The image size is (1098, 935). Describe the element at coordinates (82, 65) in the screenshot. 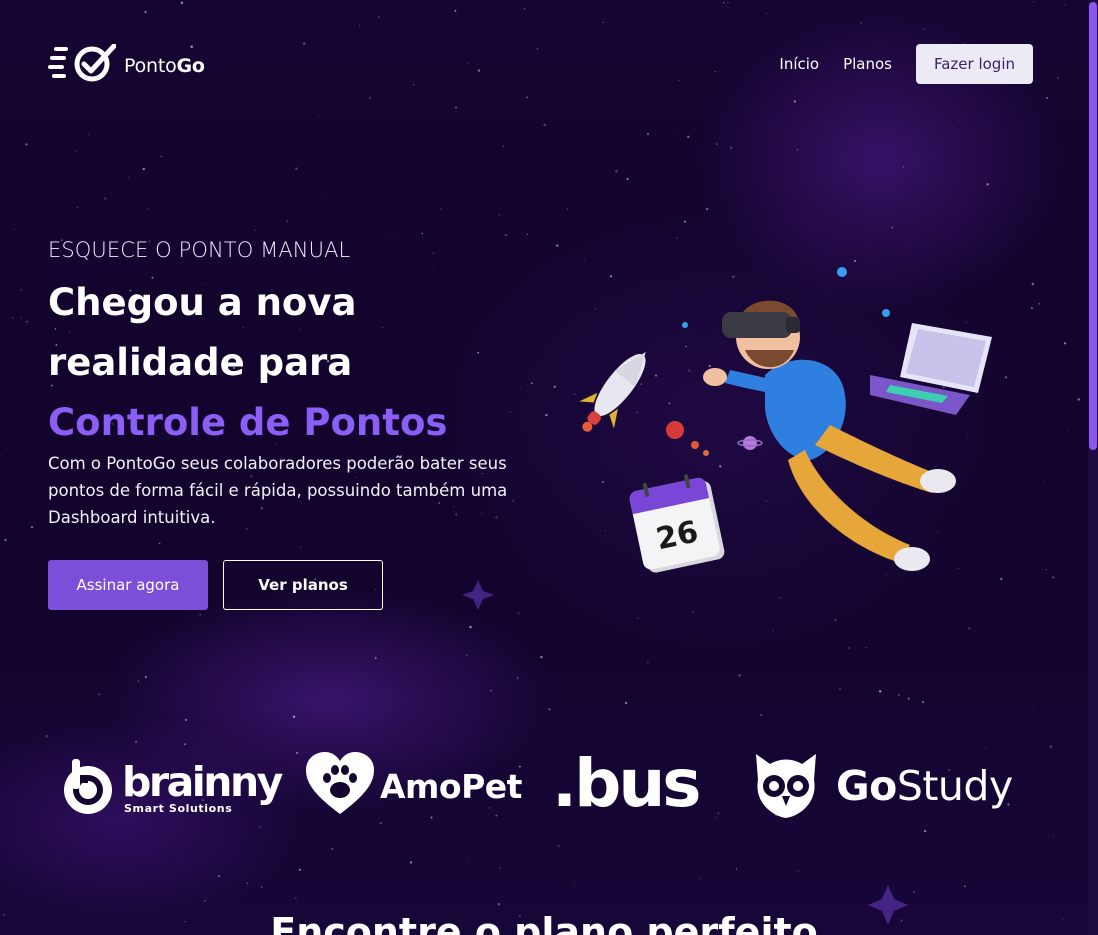

I see `pontogo-logo-icon` at that location.